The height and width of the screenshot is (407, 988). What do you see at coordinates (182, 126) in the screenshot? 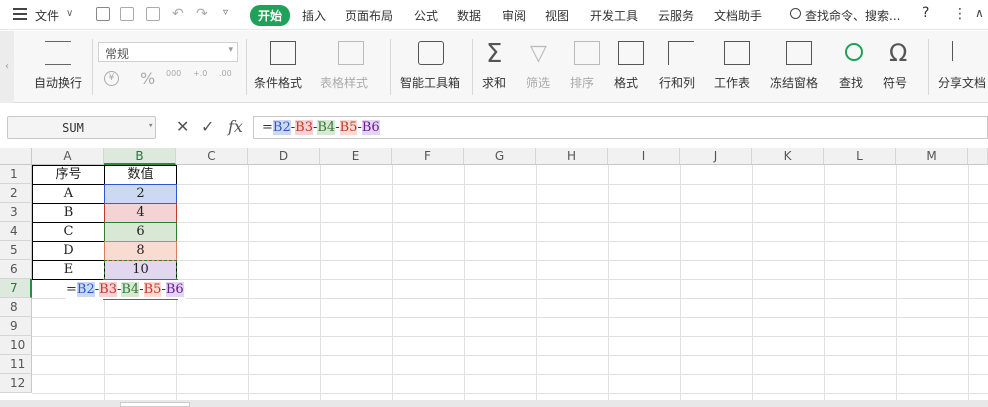
I see `cancel-formula-icon: ✕` at bounding box center [182, 126].